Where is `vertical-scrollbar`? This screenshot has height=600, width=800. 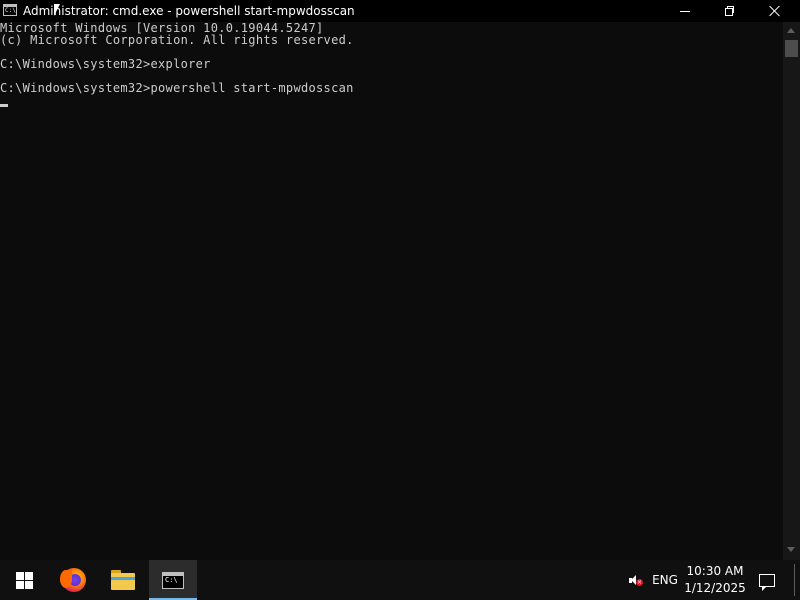
vertical-scrollbar is located at coordinates (791, 291).